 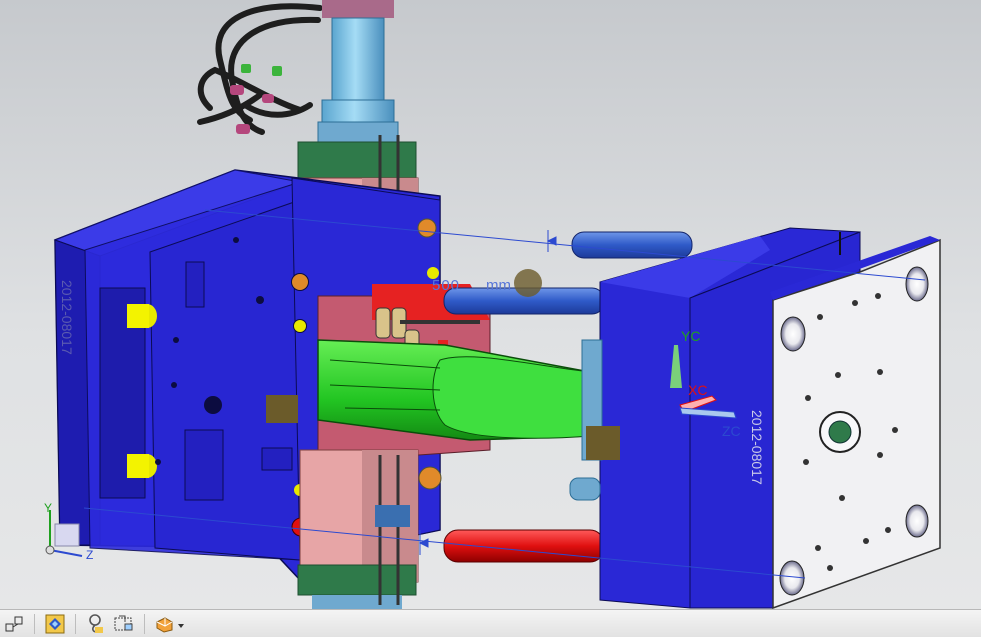 I want to click on hydraulic-hoses, so click(x=260, y=69).